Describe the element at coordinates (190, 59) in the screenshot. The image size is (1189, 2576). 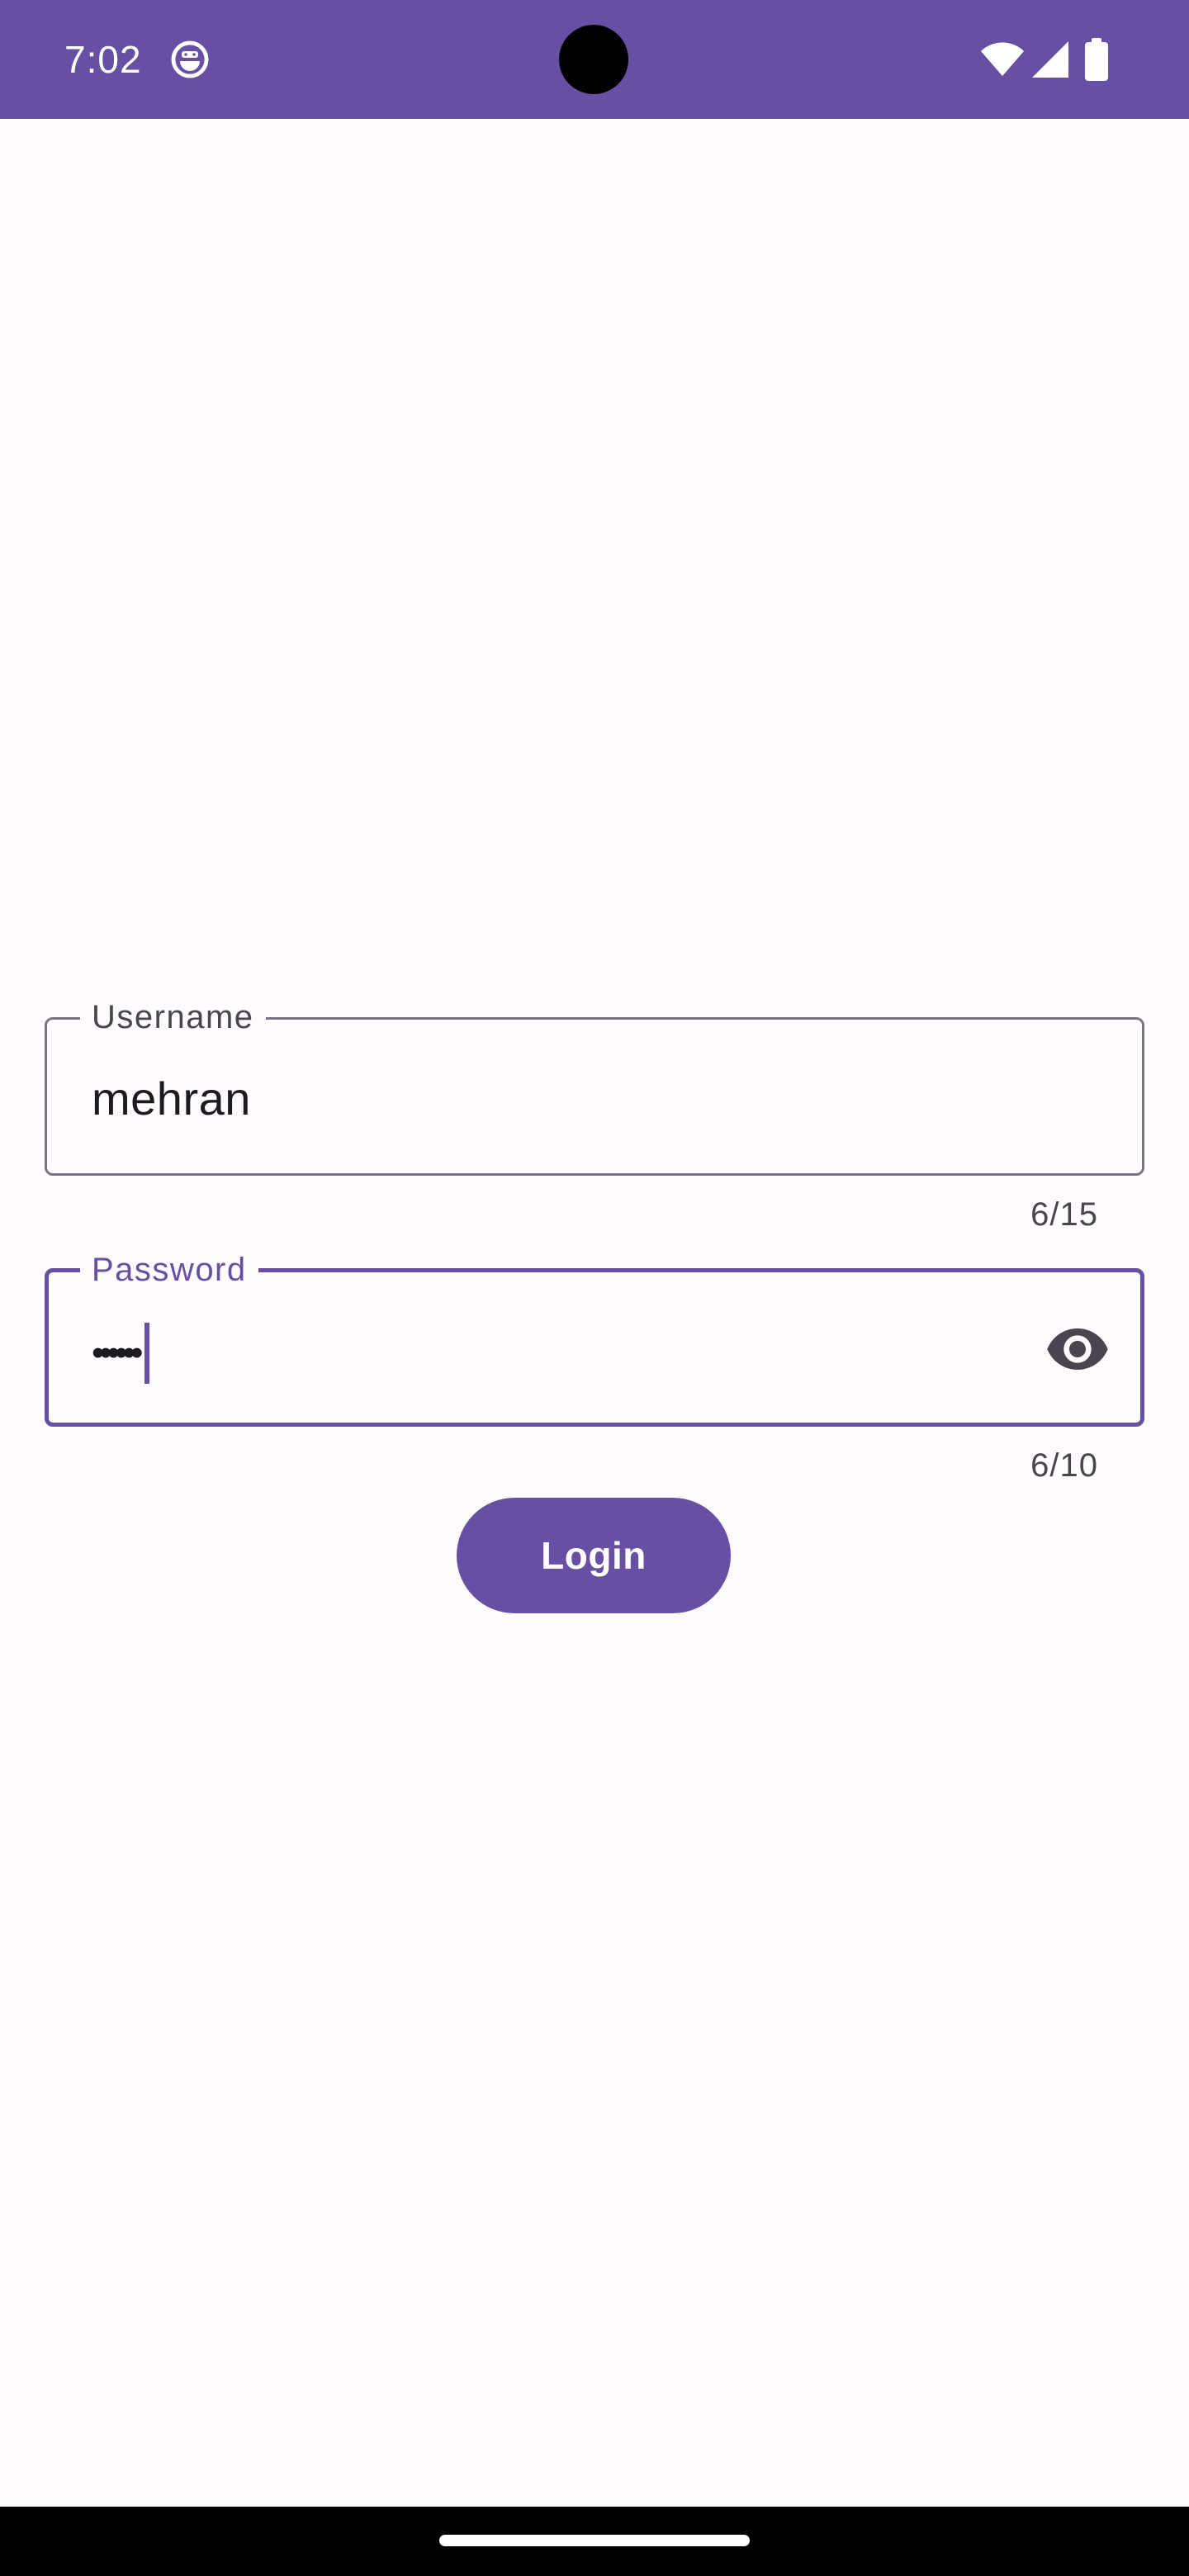
I see `debug-icon` at that location.